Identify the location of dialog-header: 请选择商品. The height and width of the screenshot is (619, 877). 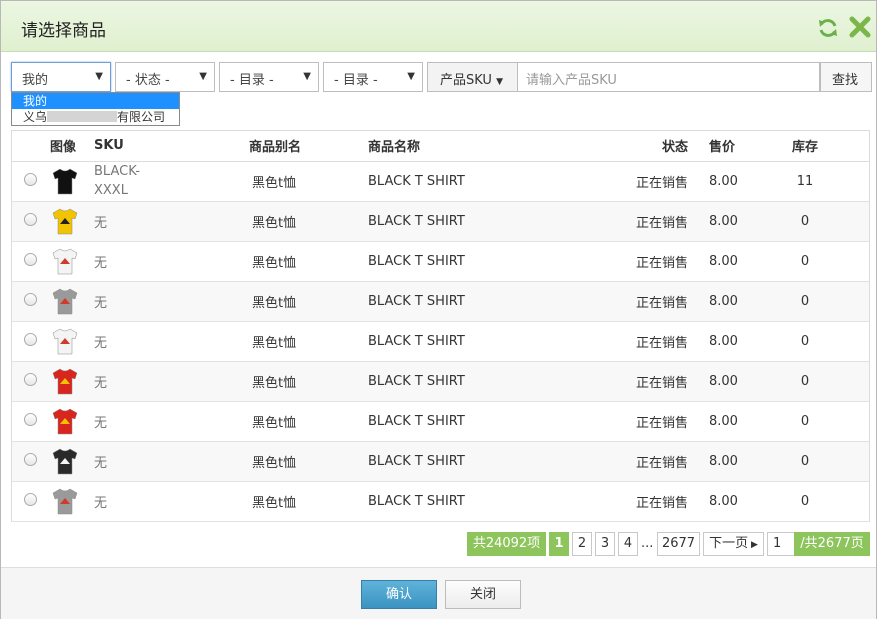
(438, 26).